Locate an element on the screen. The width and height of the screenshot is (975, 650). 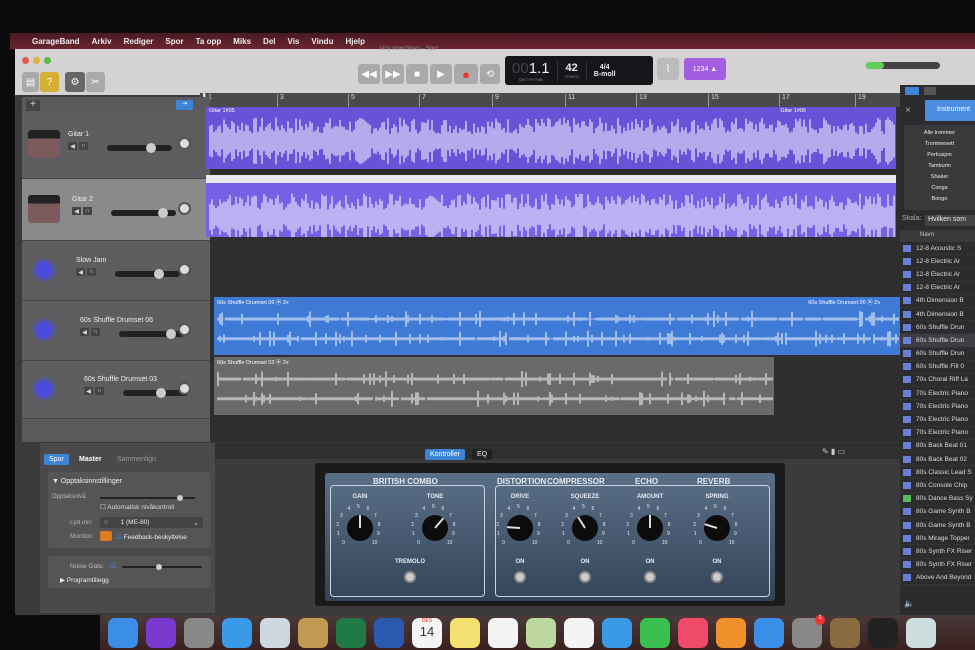
recording-settings-header: ▼ Opptaksinnstillinger is located at coordinates (87, 481).